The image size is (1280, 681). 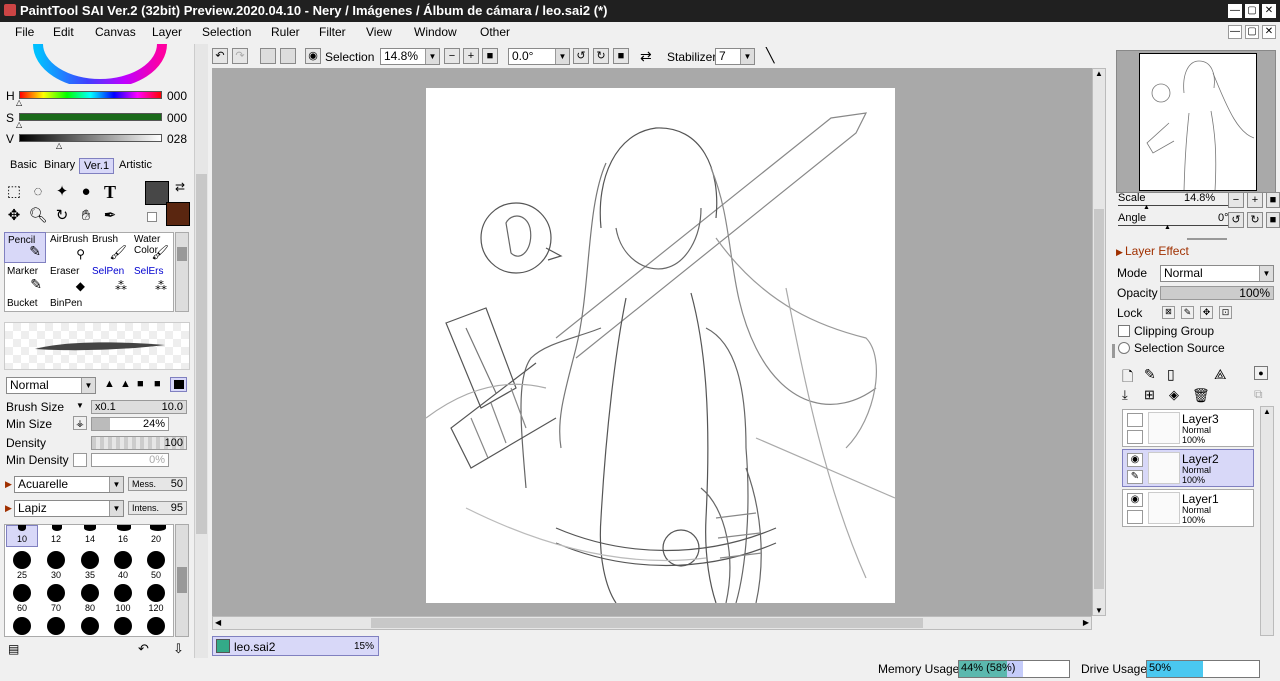 I want to click on menu-file: File, so click(x=24, y=32).